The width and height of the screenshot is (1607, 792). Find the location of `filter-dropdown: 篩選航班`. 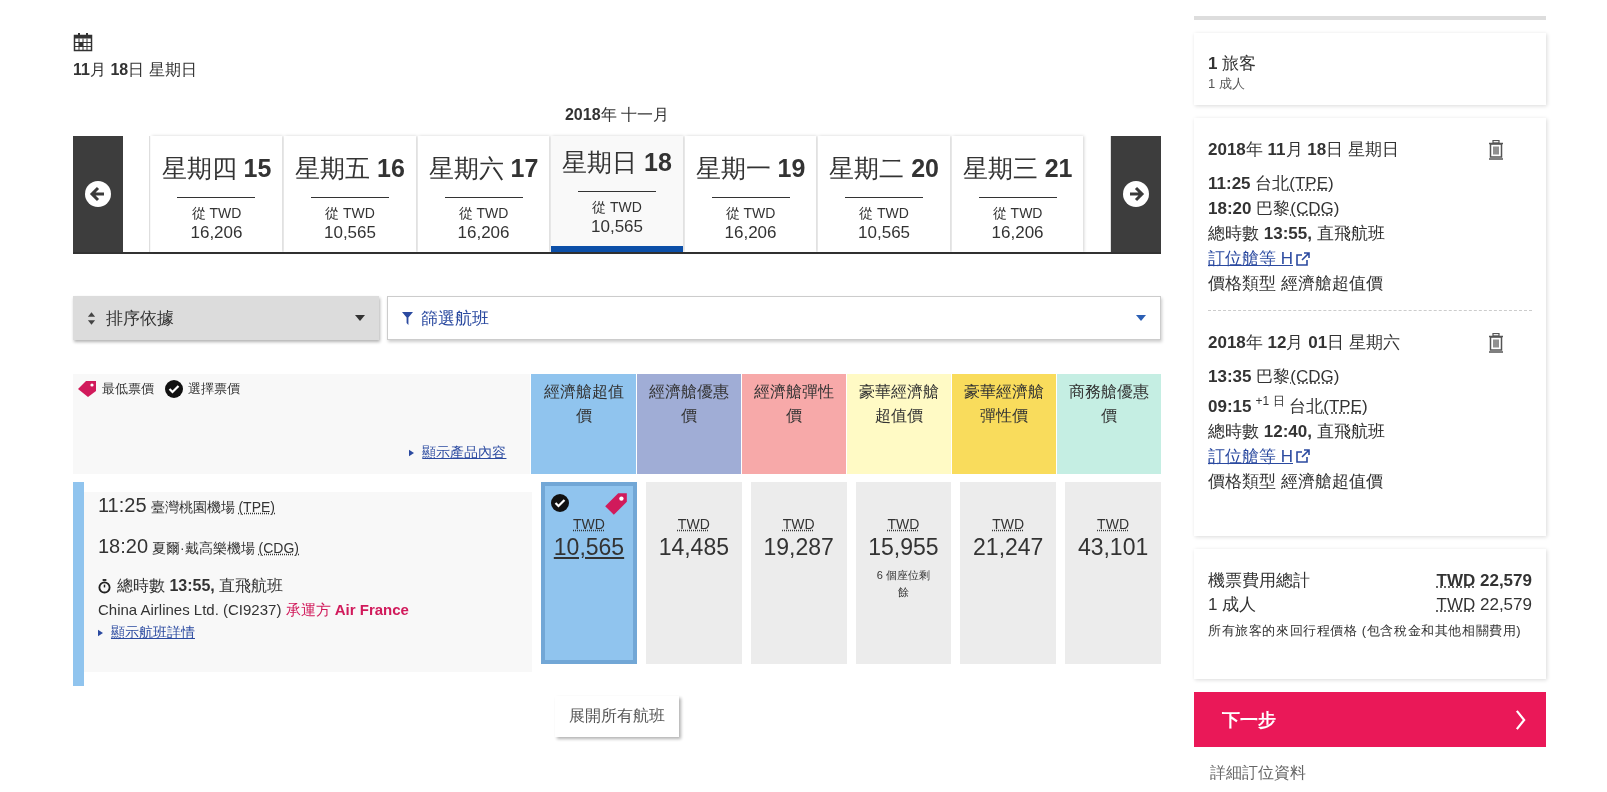

filter-dropdown: 篩選航班 is located at coordinates (774, 318).